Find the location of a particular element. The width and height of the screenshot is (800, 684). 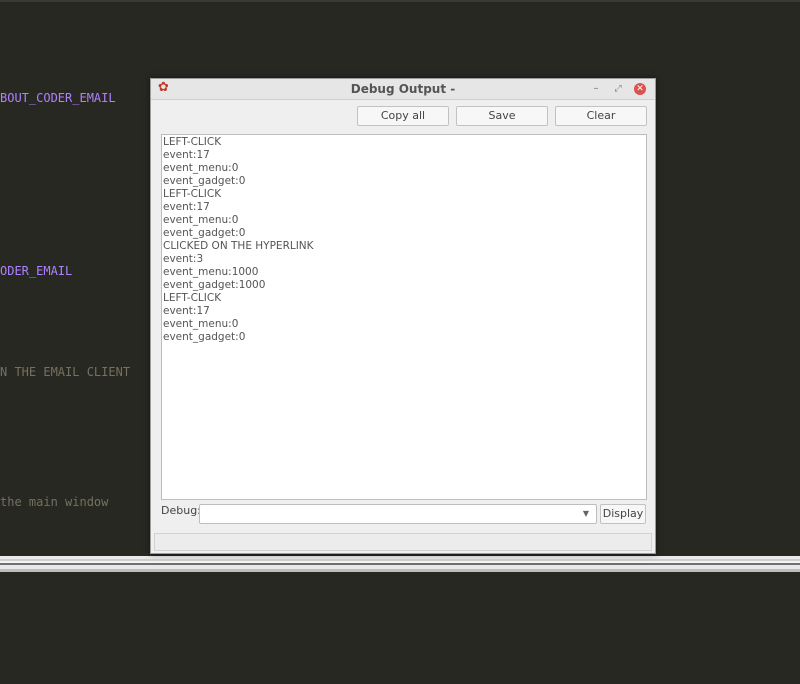

minimize-icon: – is located at coordinates (596, 89).